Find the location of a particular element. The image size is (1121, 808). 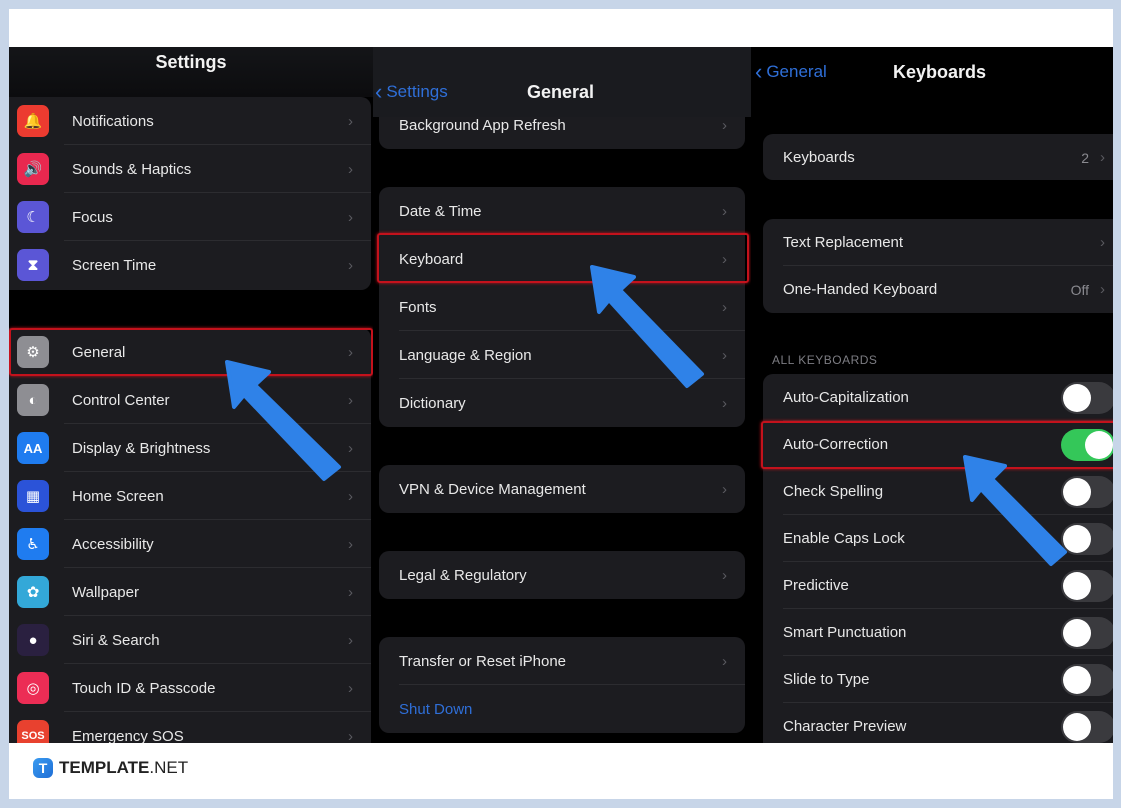

settings-item-display-and-brightness: AA Display & Brightness › is located at coordinates (190, 448).